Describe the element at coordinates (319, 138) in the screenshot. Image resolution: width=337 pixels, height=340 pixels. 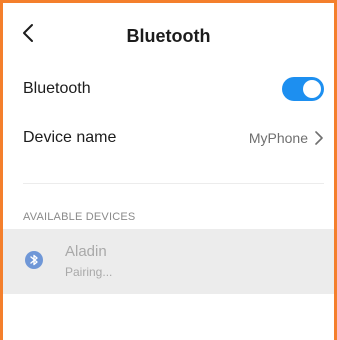
I see `chevron-right-icon` at that location.